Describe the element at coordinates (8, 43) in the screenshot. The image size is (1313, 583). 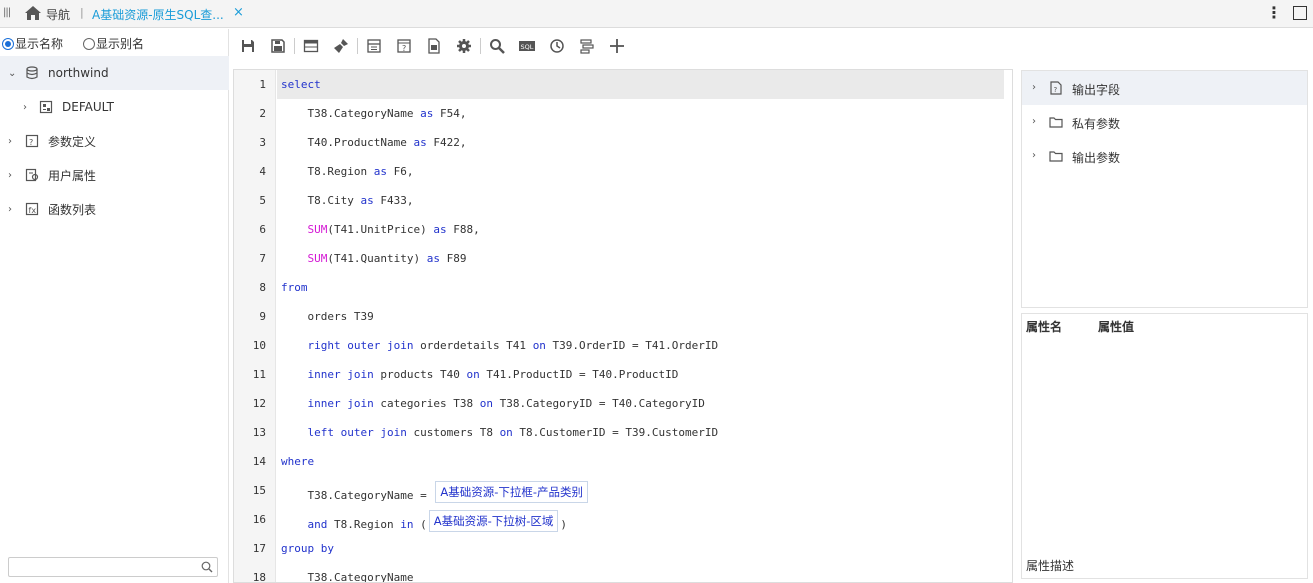
I see `radio-selected-icon` at that location.